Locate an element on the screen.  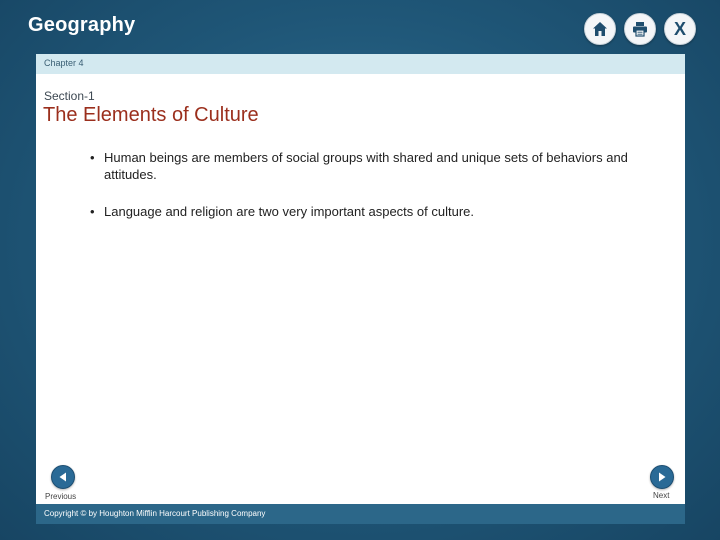
next-button is located at coordinates (662, 477).